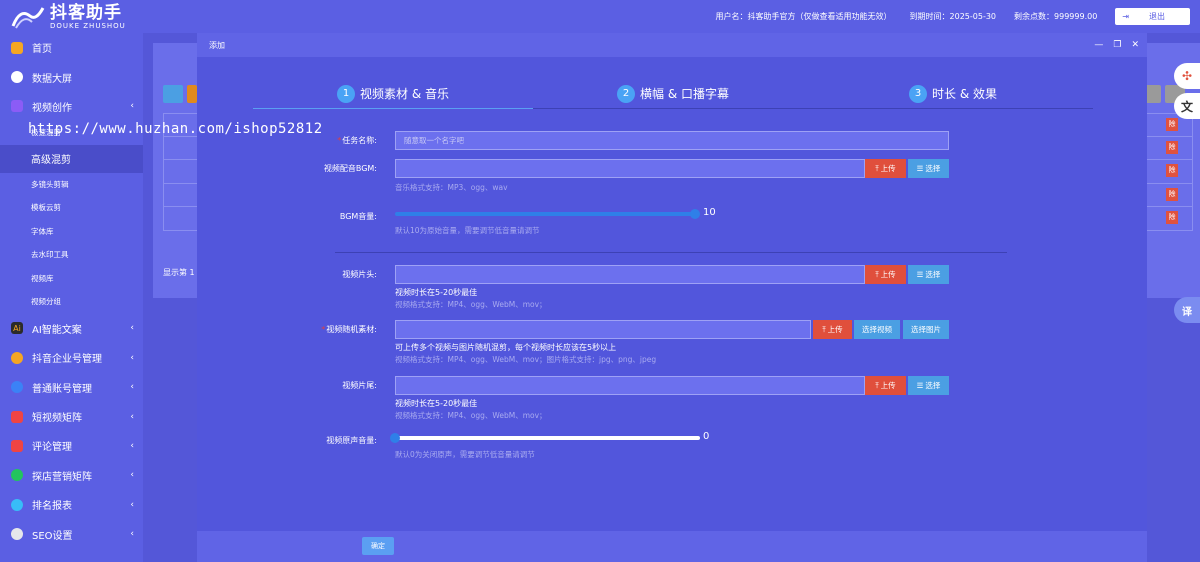  What do you see at coordinates (71, 328) in the screenshot?
I see `sidebar-item-ai-copy: Ai AI智能文案 ‹` at bounding box center [71, 328].